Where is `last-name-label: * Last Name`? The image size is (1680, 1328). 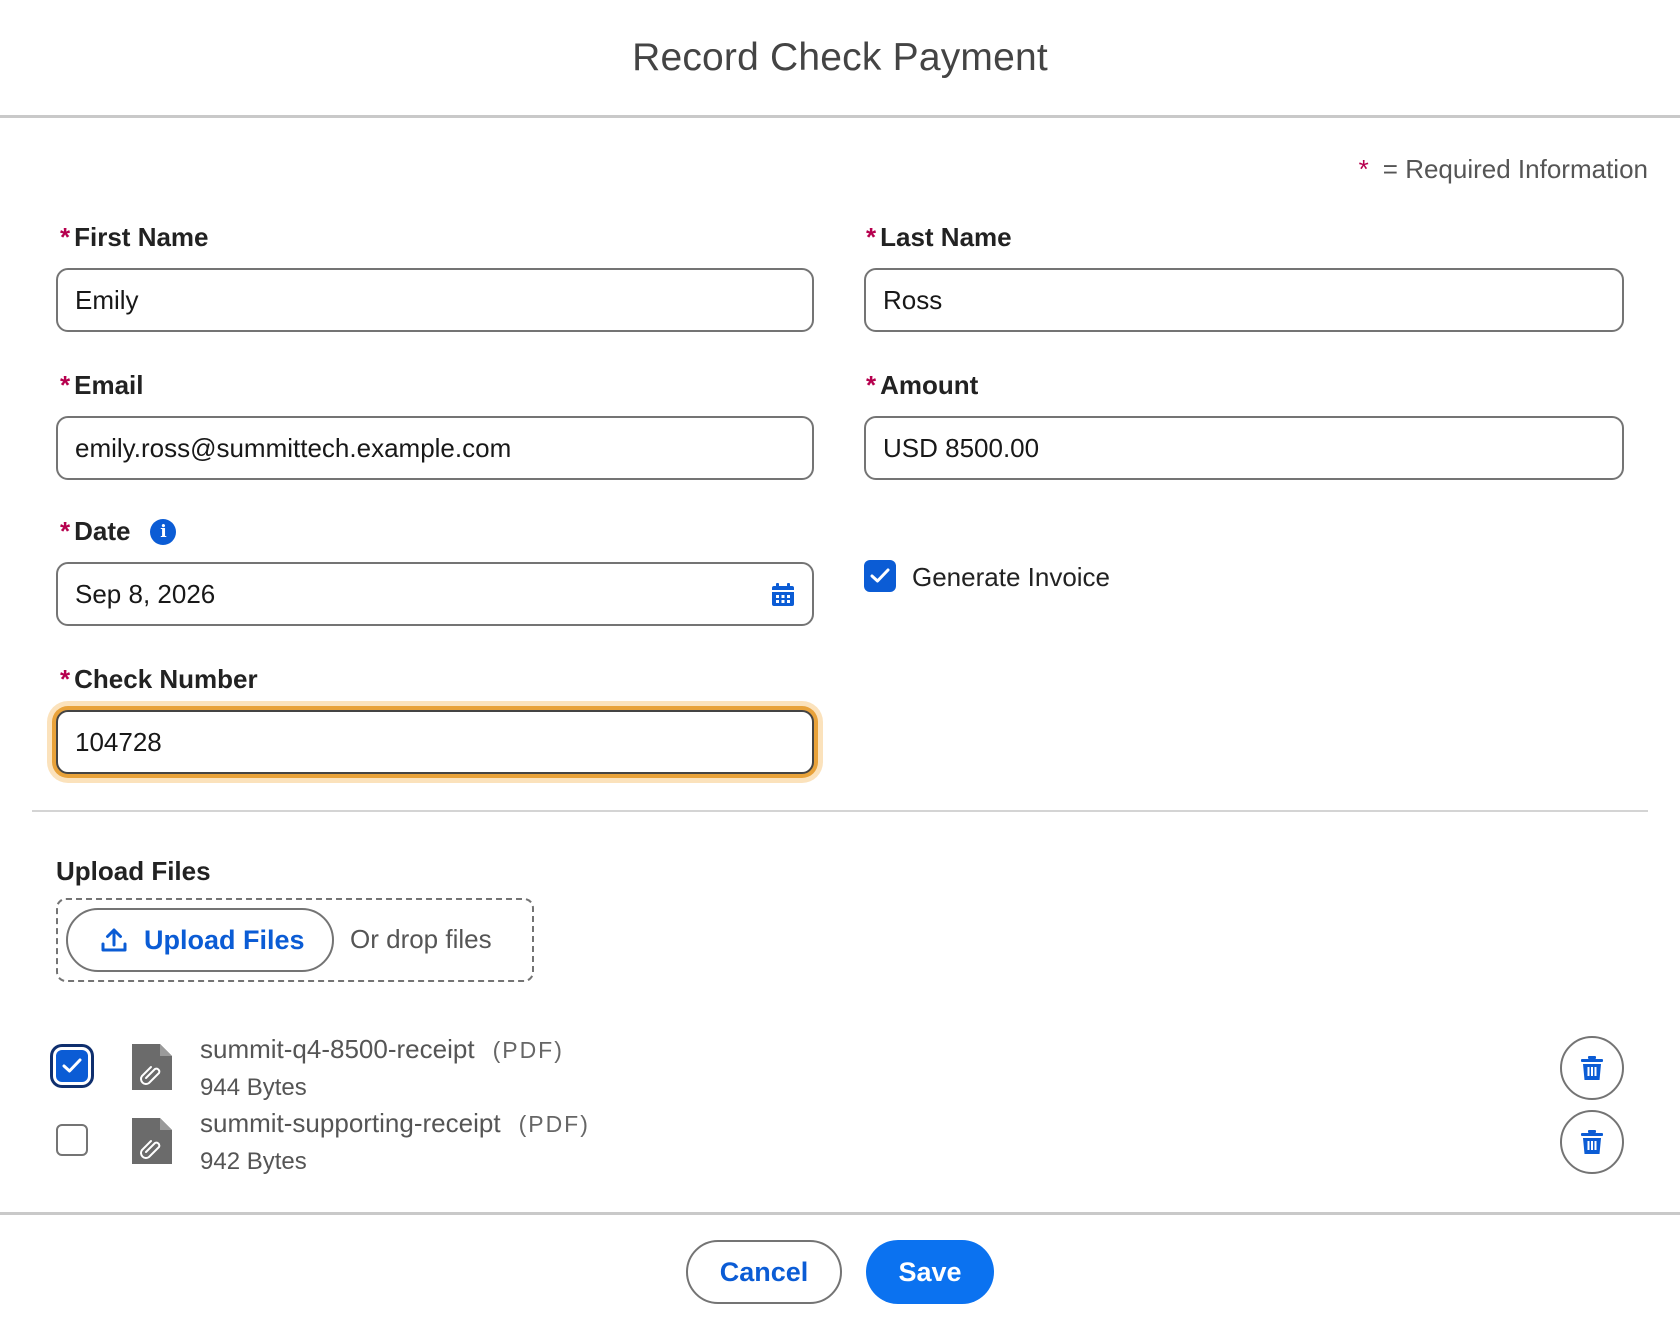 last-name-label: * Last Name is located at coordinates (939, 237).